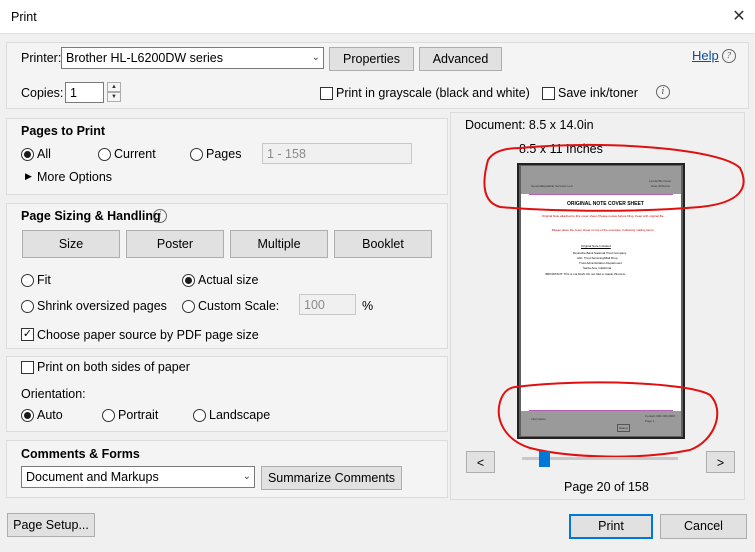  Describe the element at coordinates (545, 459) in the screenshot. I see `page-slider-thumb` at that location.